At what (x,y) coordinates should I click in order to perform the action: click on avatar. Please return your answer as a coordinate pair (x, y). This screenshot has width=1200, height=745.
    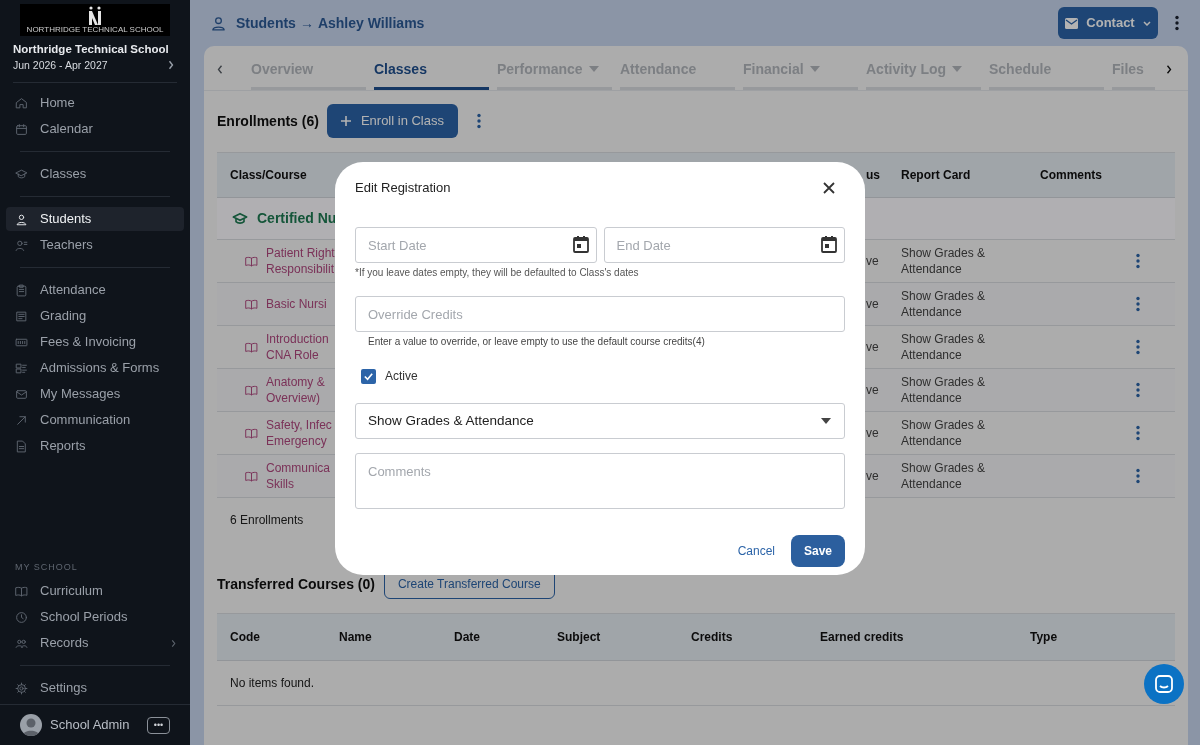
    Looking at the image, I should click on (31, 725).